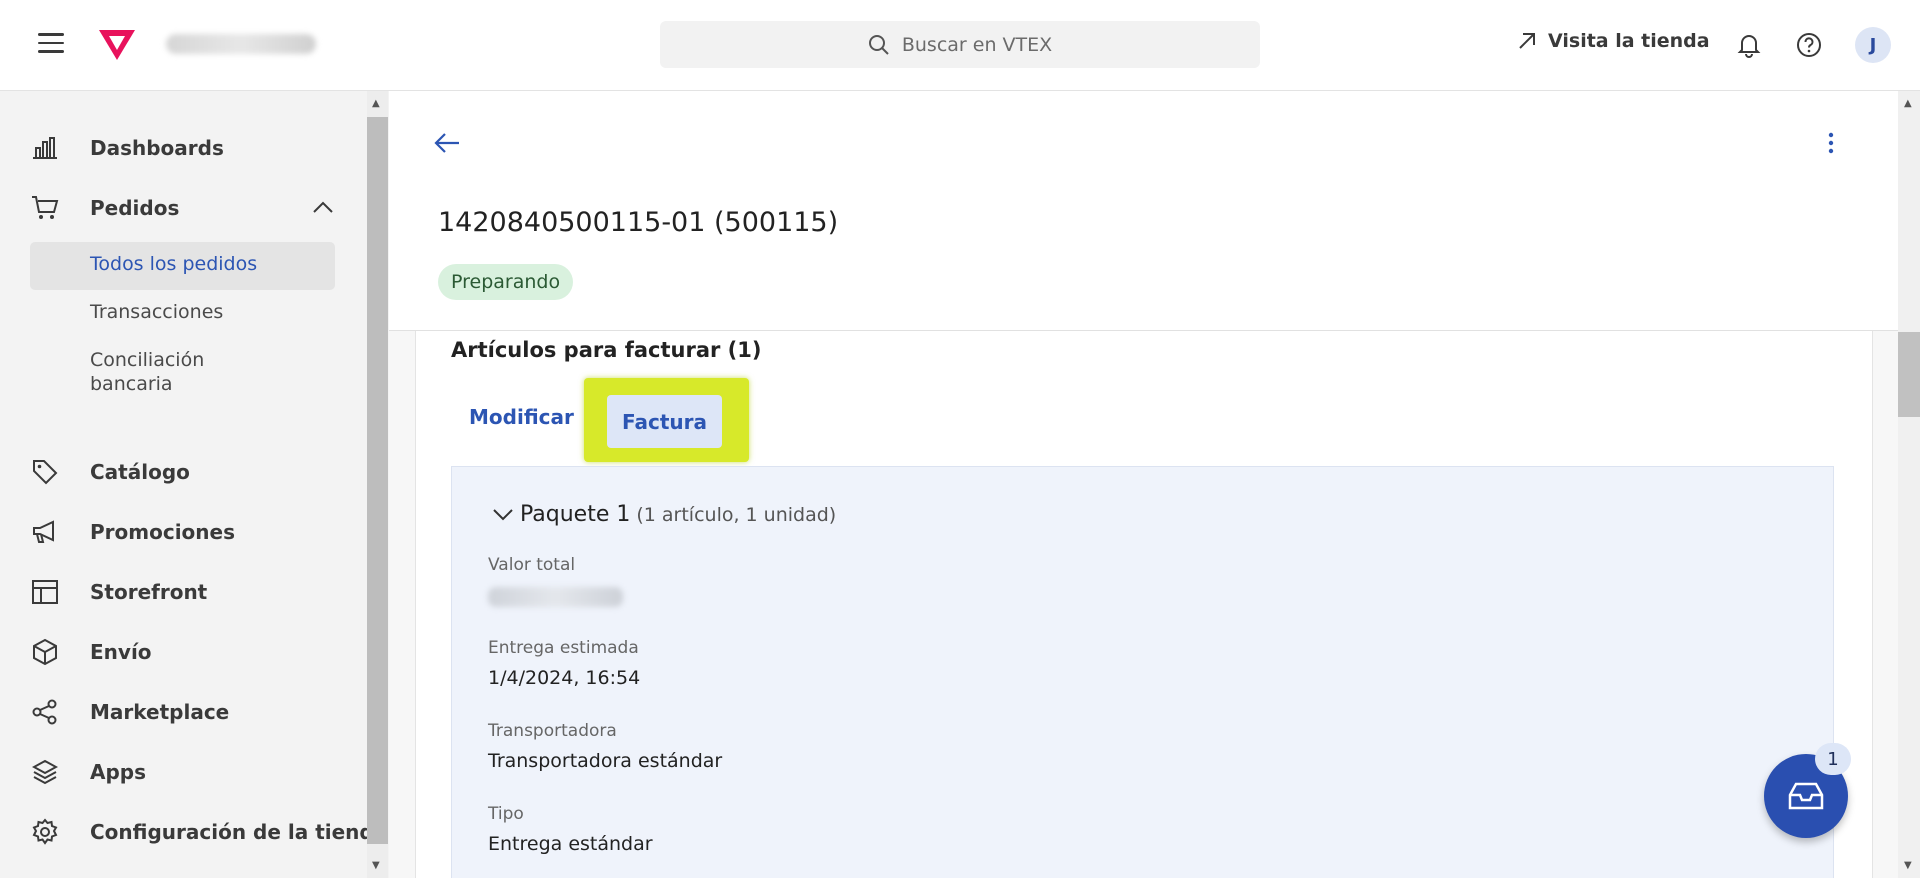 This screenshot has height=878, width=1920. I want to click on invoice-button: Factura, so click(664, 421).